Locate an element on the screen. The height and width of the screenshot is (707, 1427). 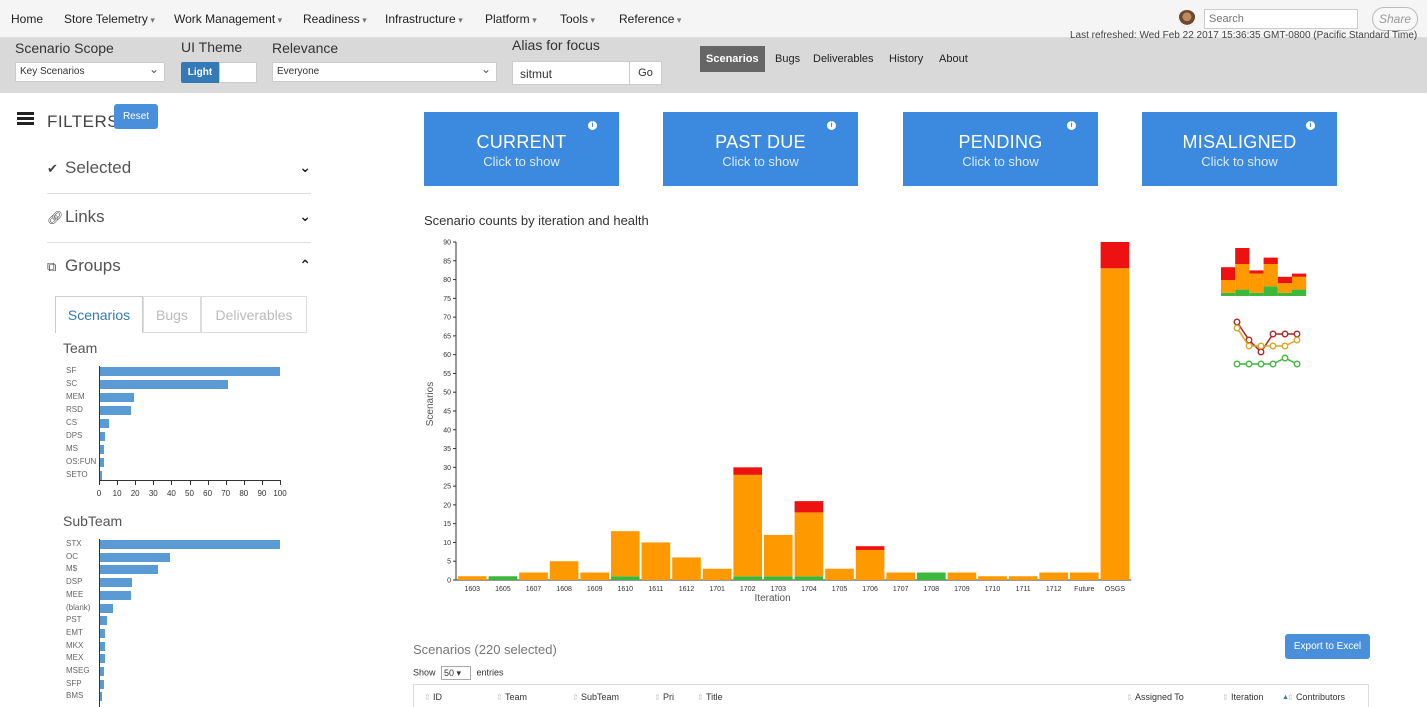
col-assigned-to: Assigned To is located at coordinates (1155, 697).